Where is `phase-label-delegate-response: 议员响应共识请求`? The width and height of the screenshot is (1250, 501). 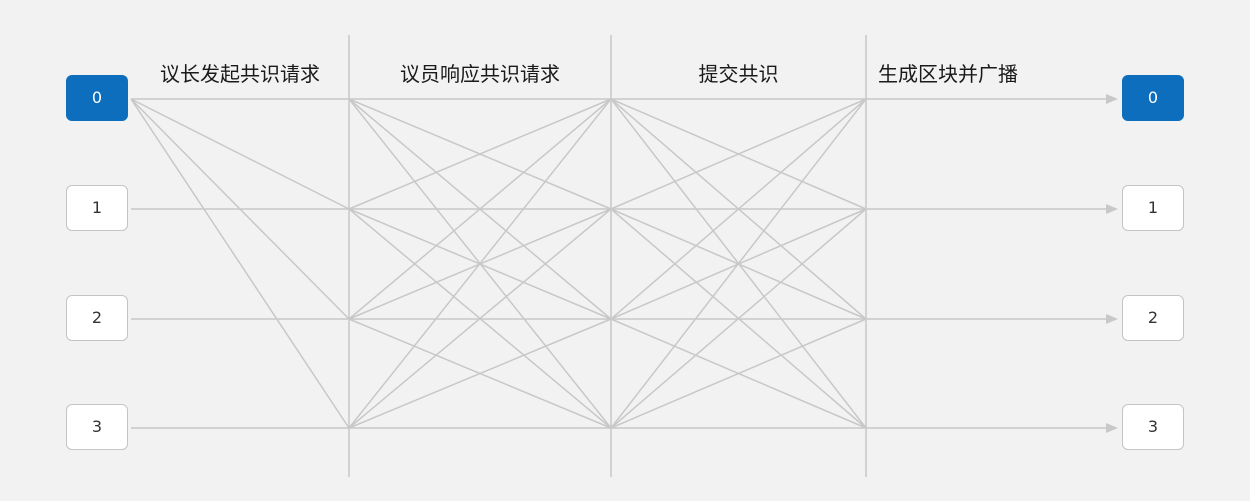 phase-label-delegate-response: 议员响应共识请求 is located at coordinates (480, 74).